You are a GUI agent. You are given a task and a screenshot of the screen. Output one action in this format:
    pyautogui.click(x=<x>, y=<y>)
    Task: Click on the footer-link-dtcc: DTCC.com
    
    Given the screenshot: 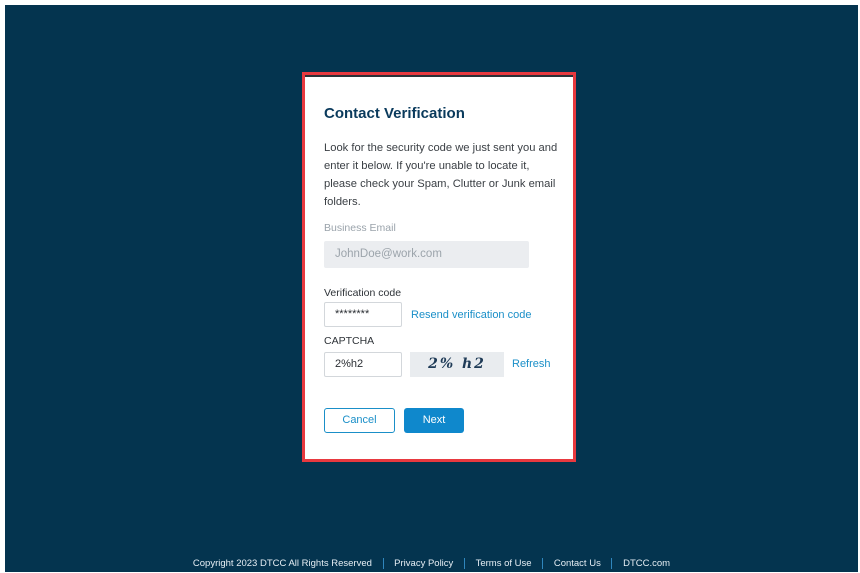 What is the action you would take?
    pyautogui.click(x=646, y=563)
    